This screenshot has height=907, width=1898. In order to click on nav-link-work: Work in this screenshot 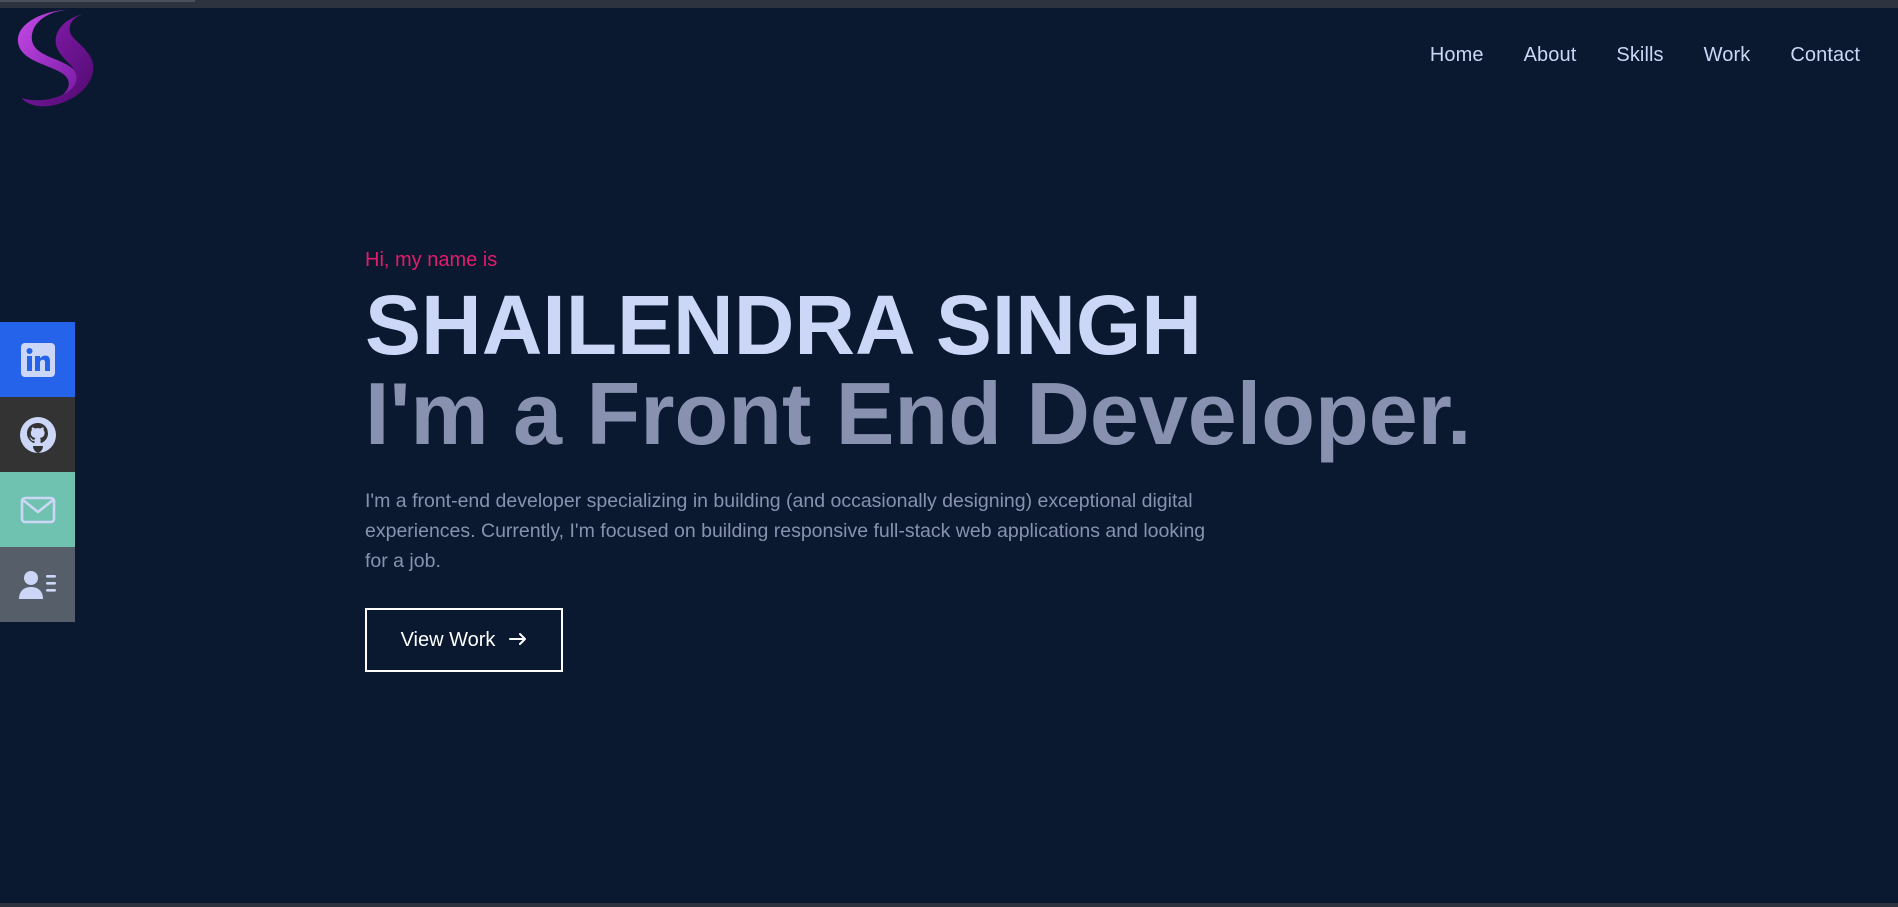, I will do `click(1727, 55)`.